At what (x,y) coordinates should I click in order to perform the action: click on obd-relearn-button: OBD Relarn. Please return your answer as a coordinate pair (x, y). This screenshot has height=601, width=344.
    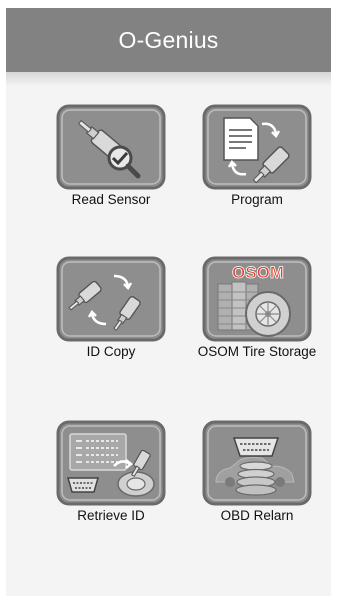
    Looking at the image, I should click on (257, 474).